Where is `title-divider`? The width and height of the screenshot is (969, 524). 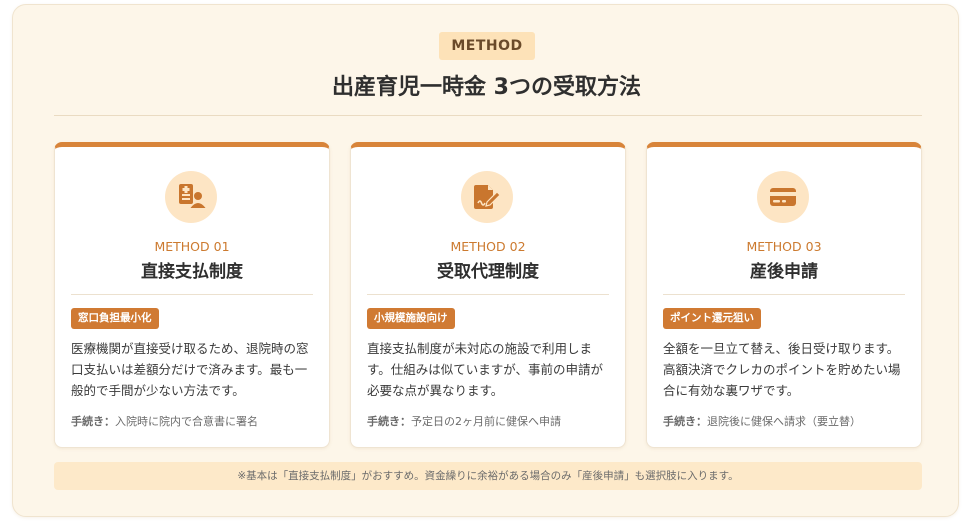 title-divider is located at coordinates (488, 115).